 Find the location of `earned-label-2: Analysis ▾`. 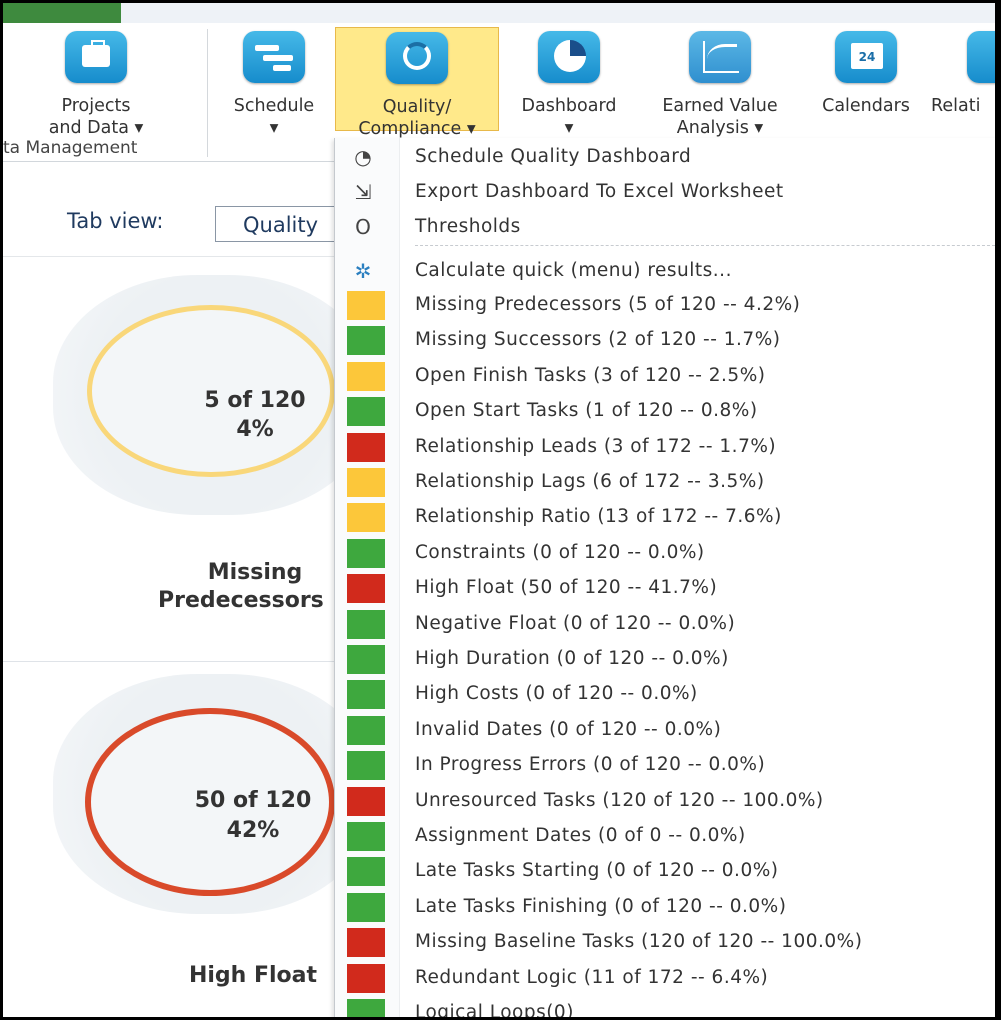

earned-label-2: Analysis ▾ is located at coordinates (720, 128).